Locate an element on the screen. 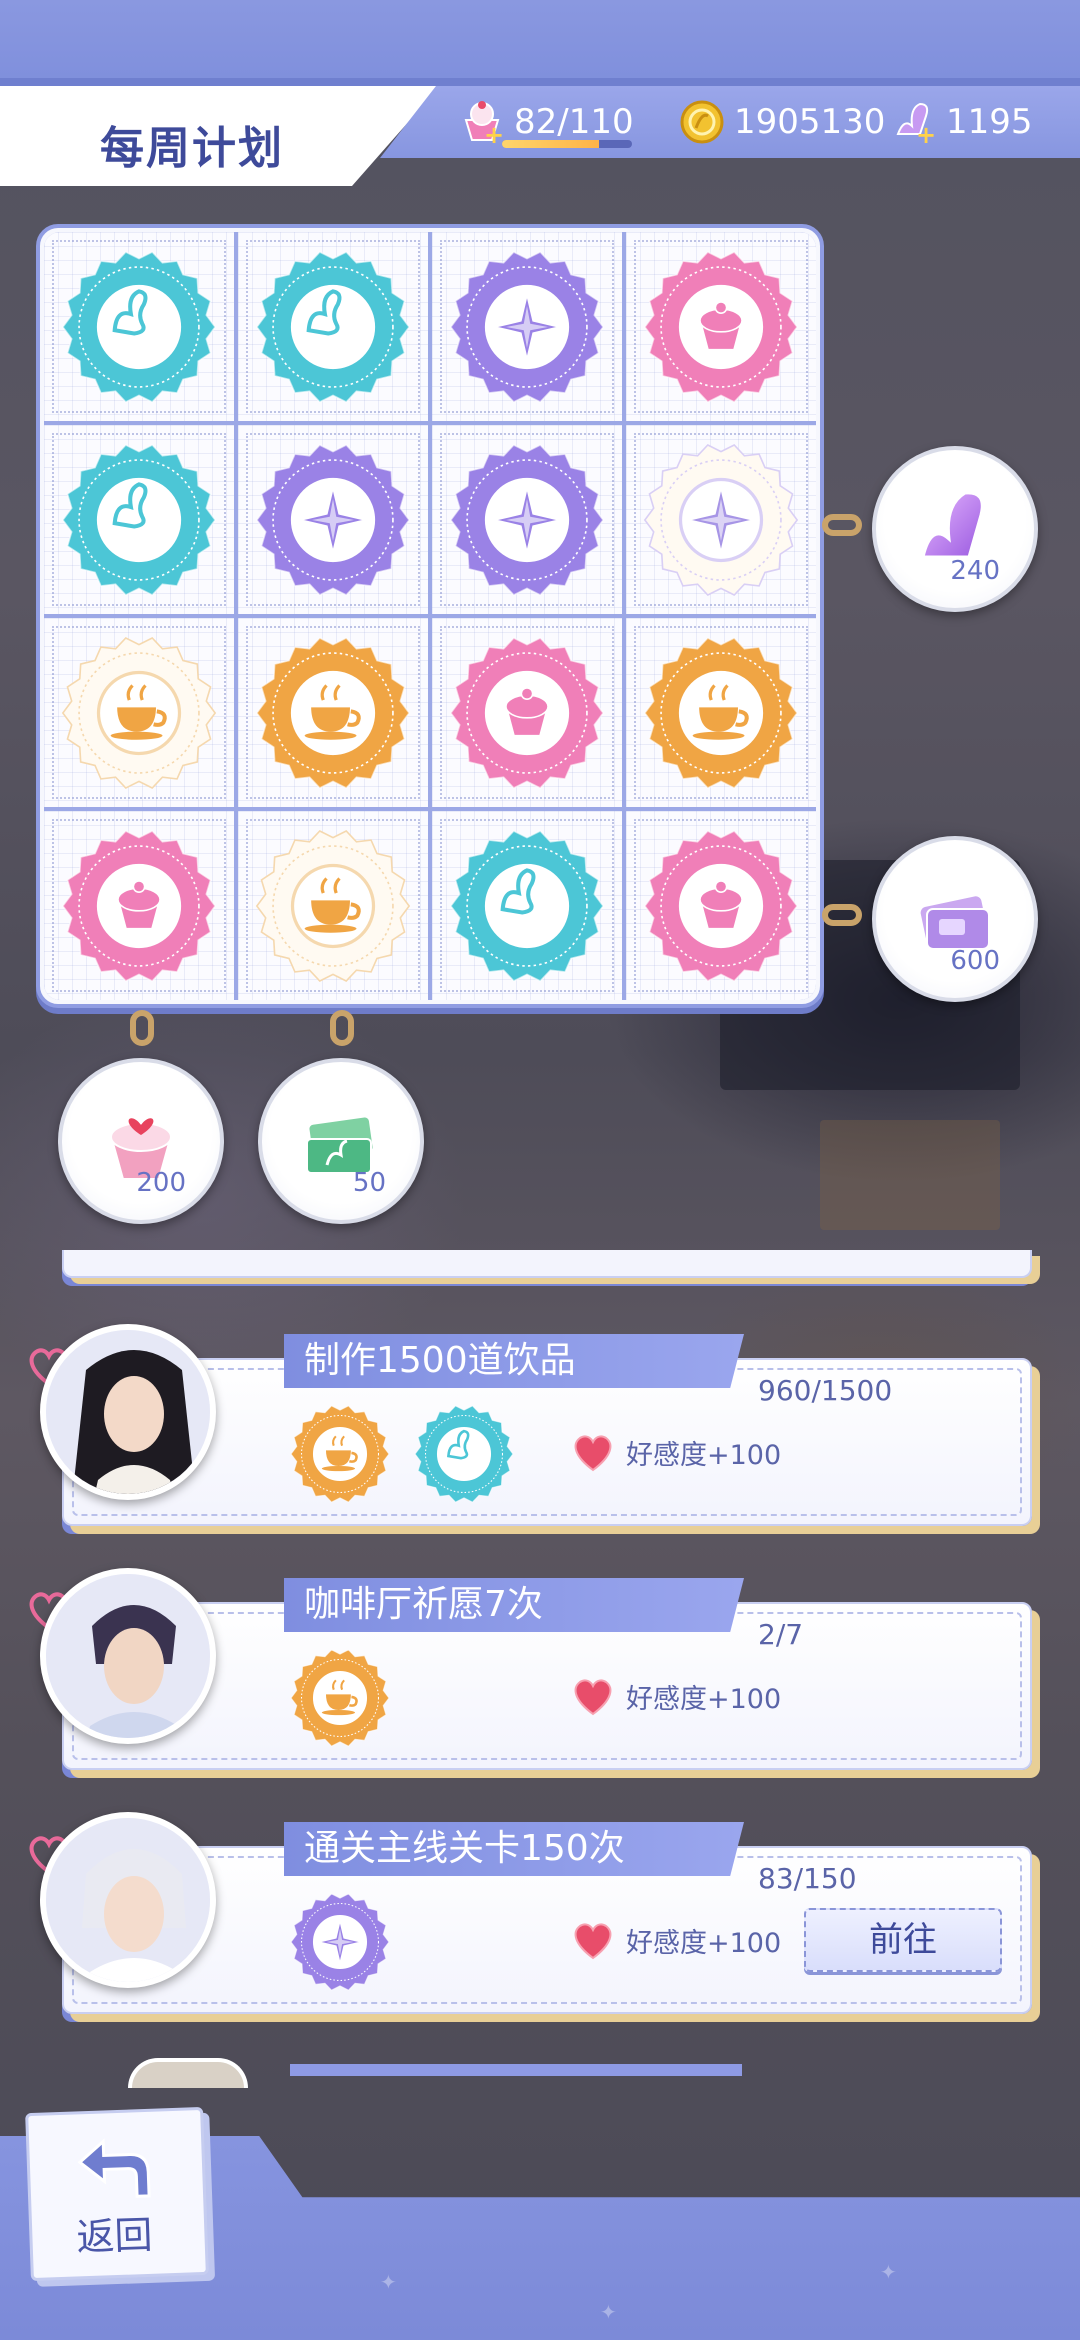  task-title: 制作1500道饮品 is located at coordinates (514, 1361).